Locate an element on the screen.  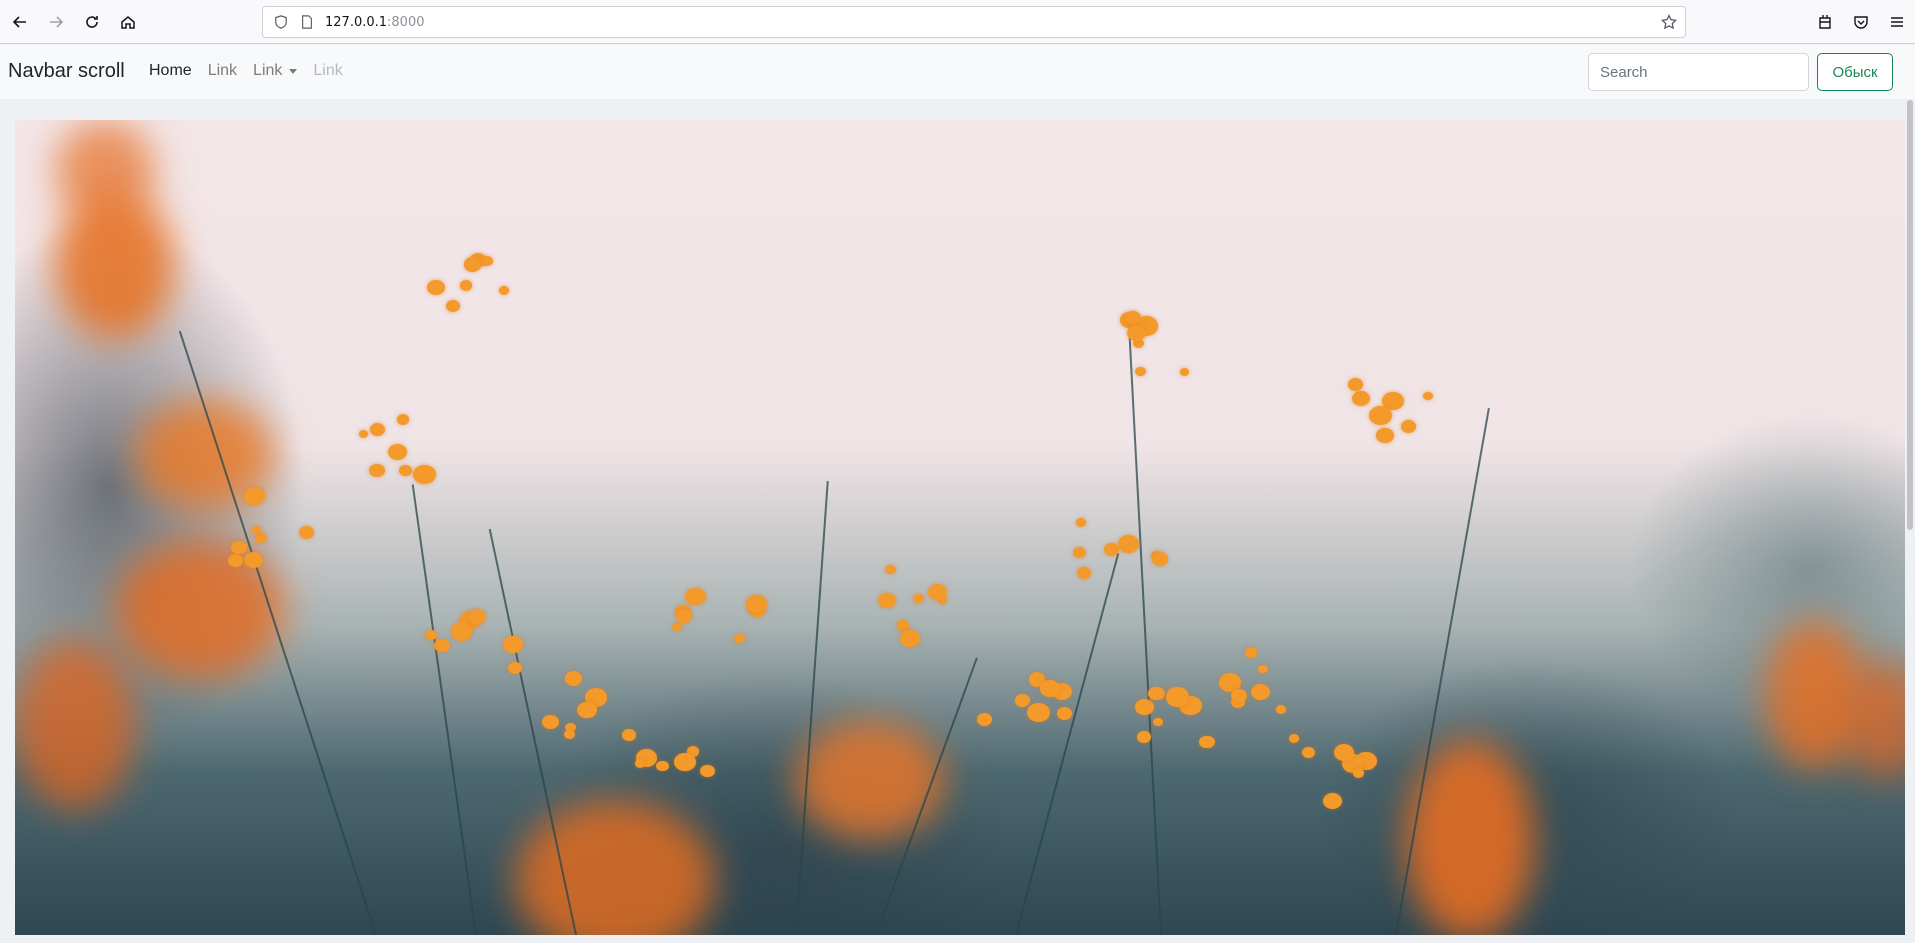
page-icon is located at coordinates (307, 22).